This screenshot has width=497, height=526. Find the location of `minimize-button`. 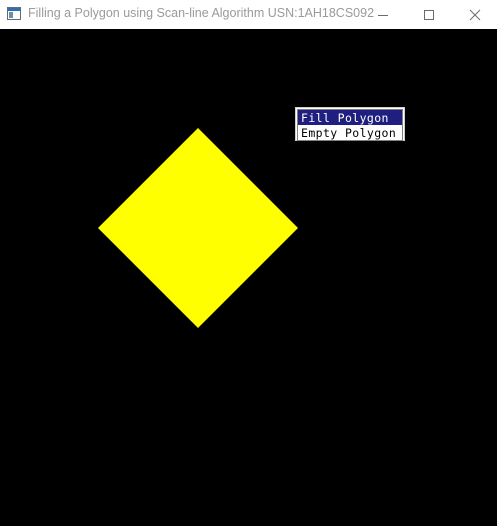

minimize-button is located at coordinates (383, 14).